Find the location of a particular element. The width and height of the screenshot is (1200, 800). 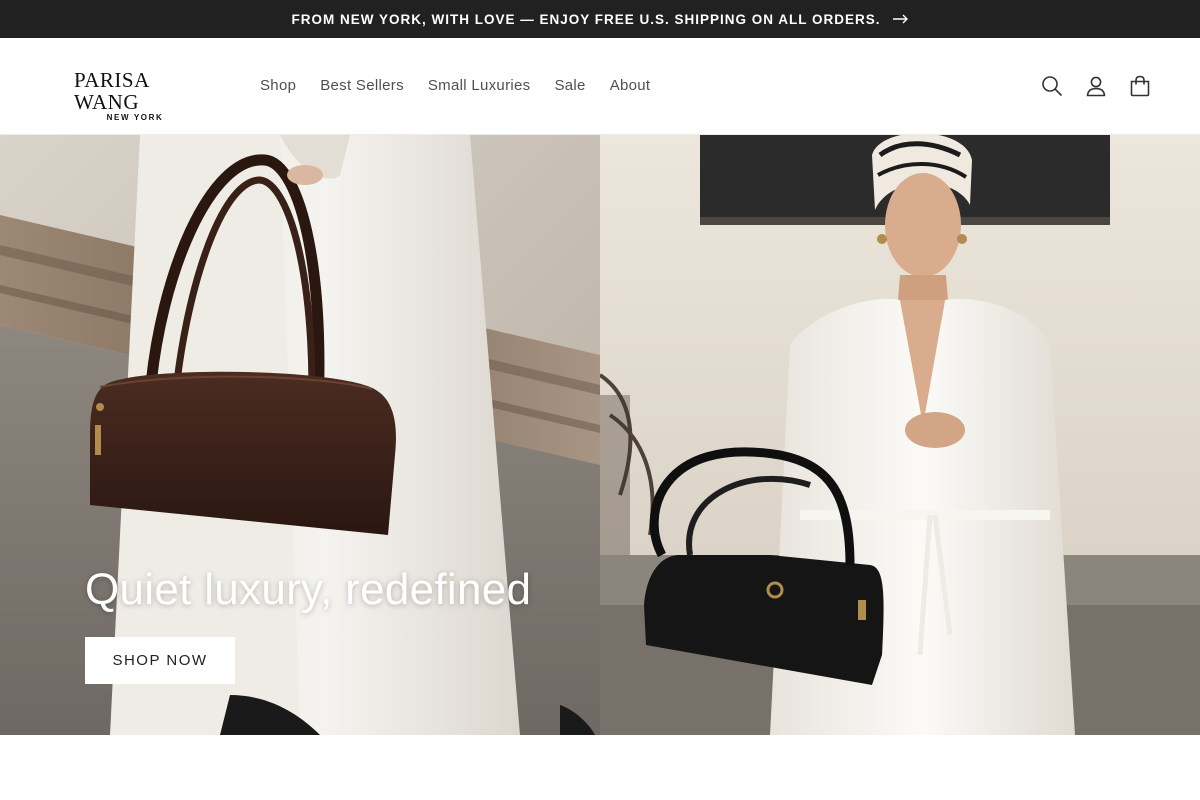

search-icon is located at coordinates (1052, 86).